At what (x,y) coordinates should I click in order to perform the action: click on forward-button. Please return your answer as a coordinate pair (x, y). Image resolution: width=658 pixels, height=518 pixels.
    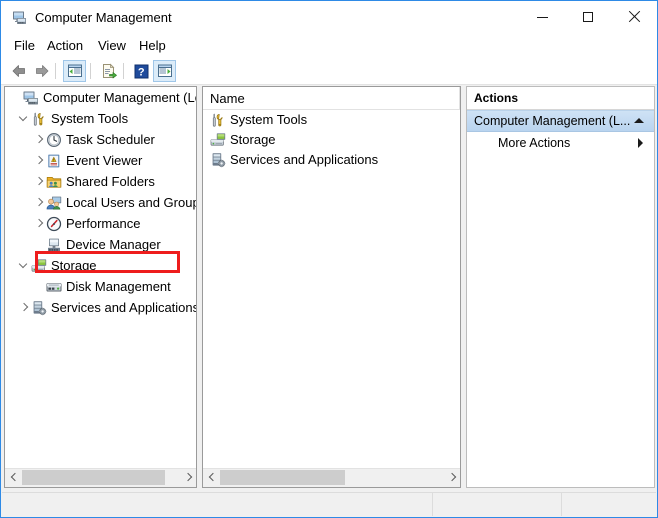
    Looking at the image, I should click on (41, 71).